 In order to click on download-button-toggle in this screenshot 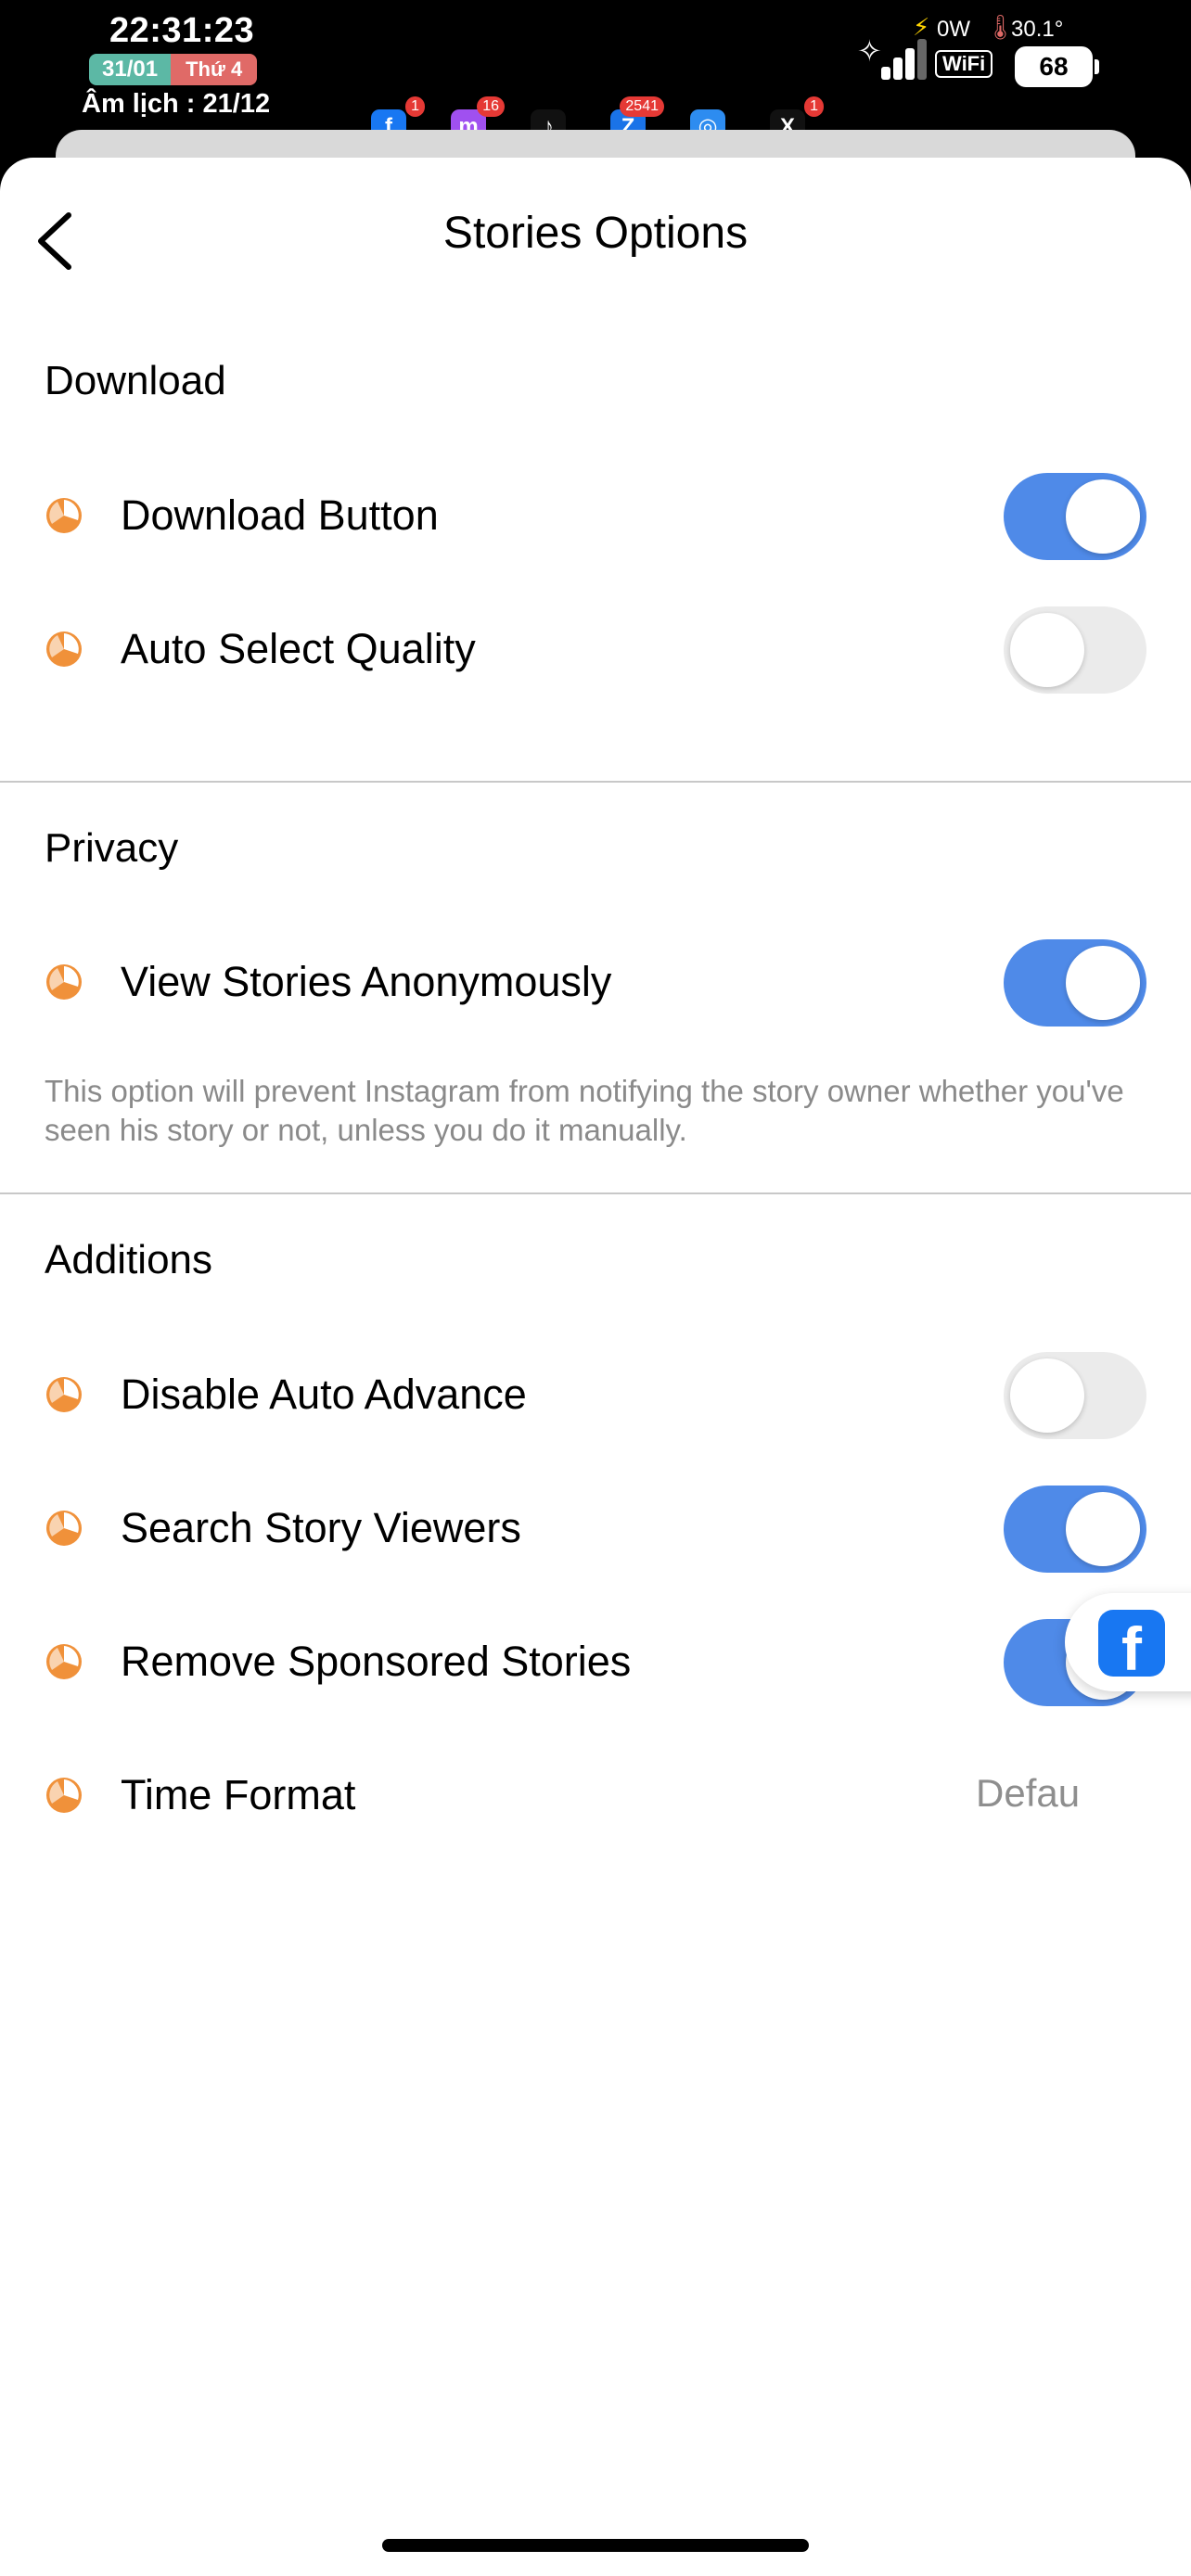, I will do `click(1075, 516)`.